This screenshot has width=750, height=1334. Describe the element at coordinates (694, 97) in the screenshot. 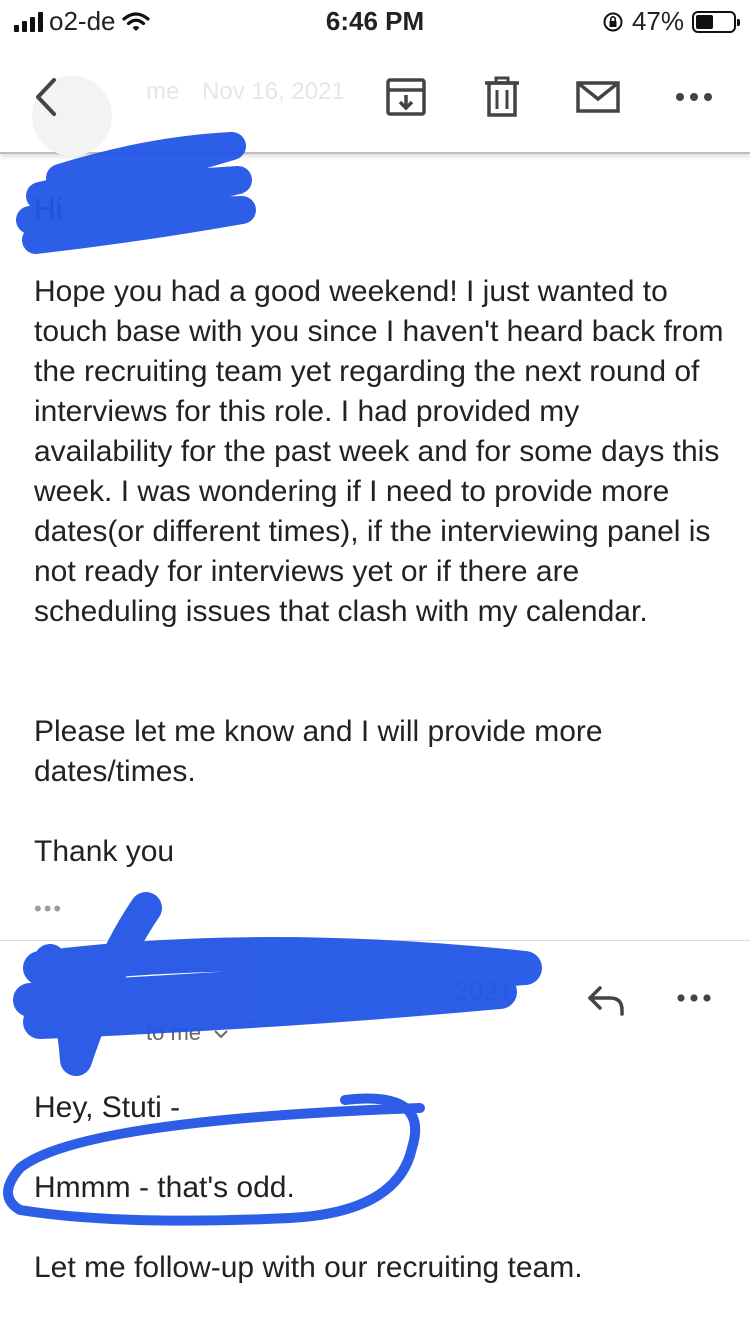

I see `more-options-icon` at that location.